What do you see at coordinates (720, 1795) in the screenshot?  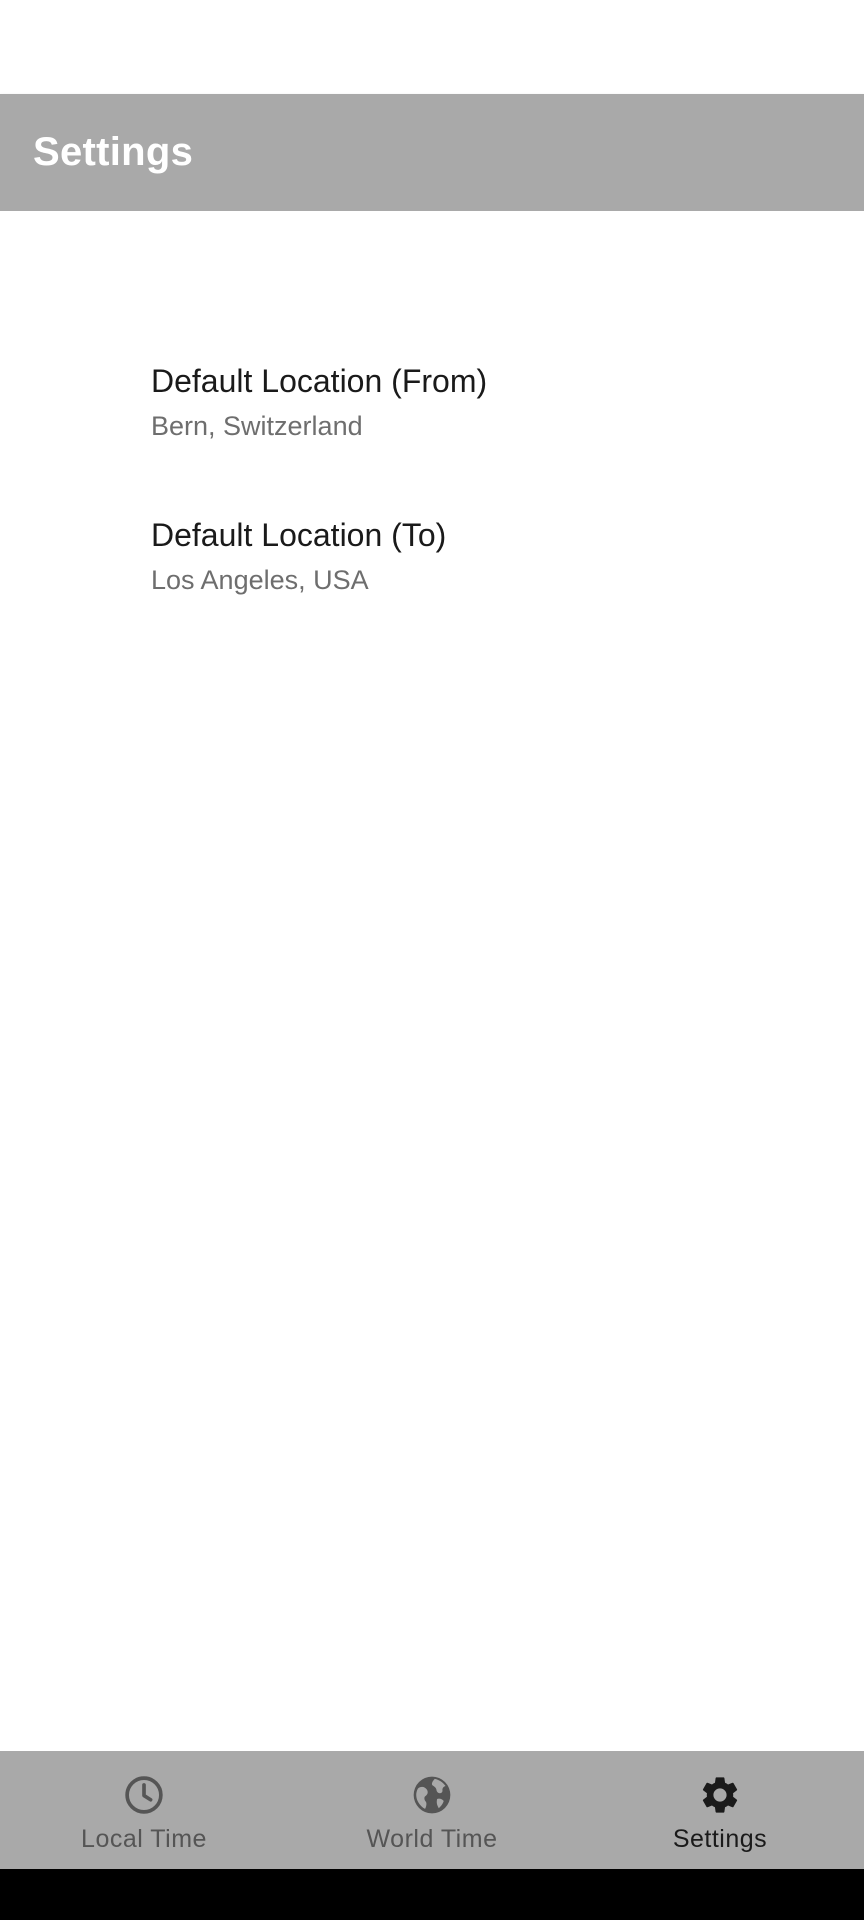 I see `gear-icon` at bounding box center [720, 1795].